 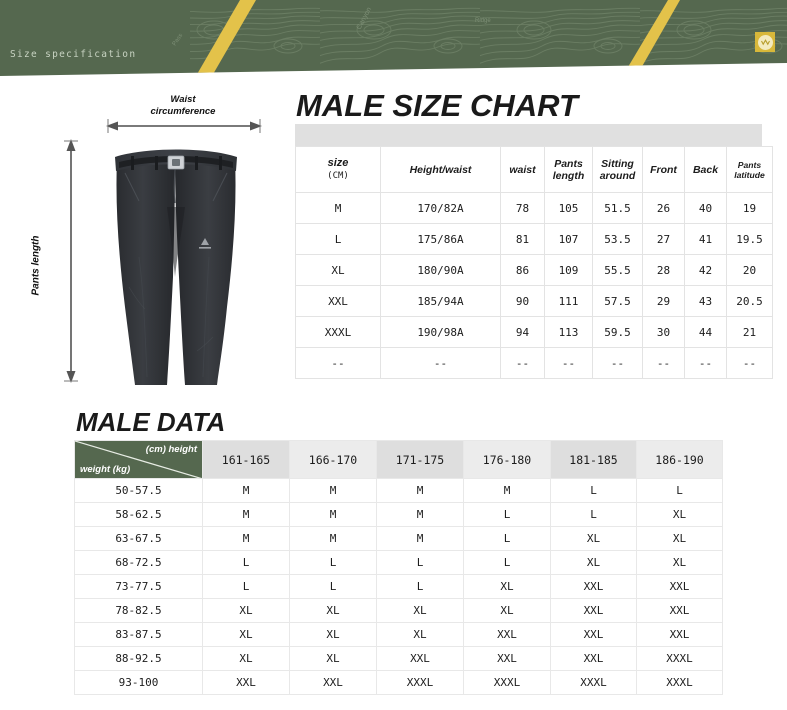 I want to click on height-range-header: 176-180, so click(x=507, y=459).